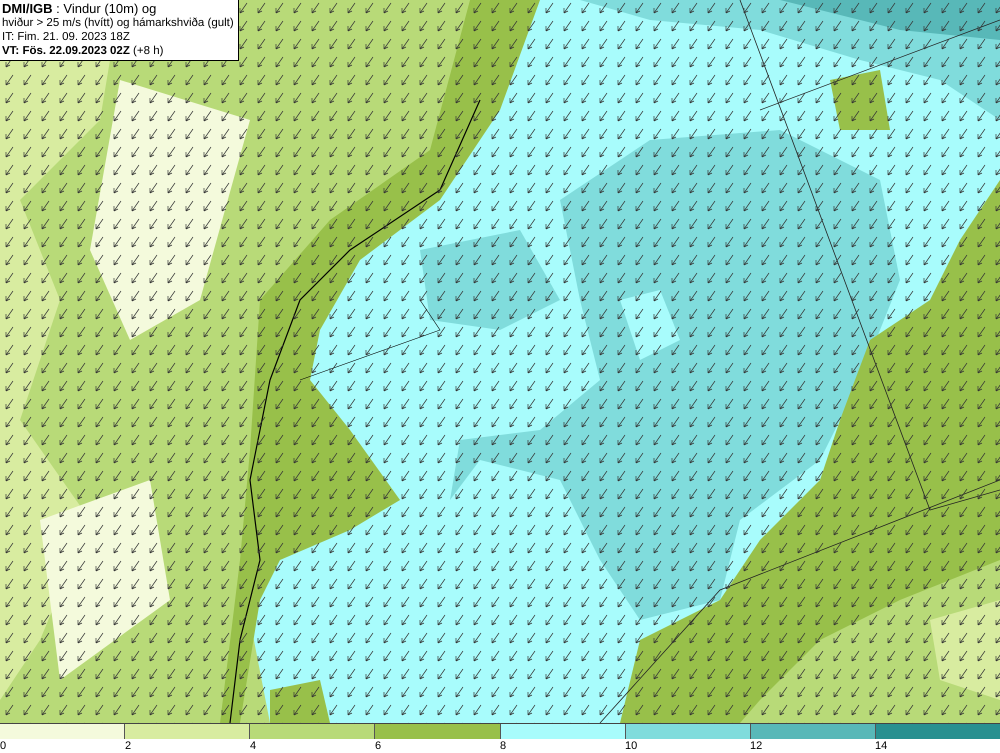 The height and width of the screenshot is (753, 1000). Describe the element at coordinates (503, 746) in the screenshot. I see `legend-label: 8` at that location.